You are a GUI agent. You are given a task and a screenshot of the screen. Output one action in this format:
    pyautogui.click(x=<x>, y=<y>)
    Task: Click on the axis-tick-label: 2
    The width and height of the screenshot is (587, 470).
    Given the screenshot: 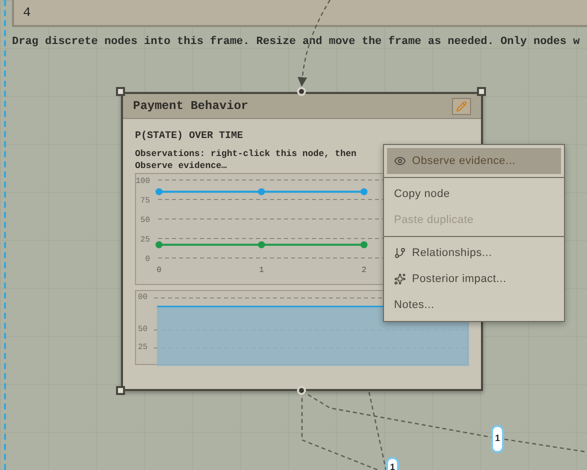 What is the action you would take?
    pyautogui.click(x=364, y=270)
    